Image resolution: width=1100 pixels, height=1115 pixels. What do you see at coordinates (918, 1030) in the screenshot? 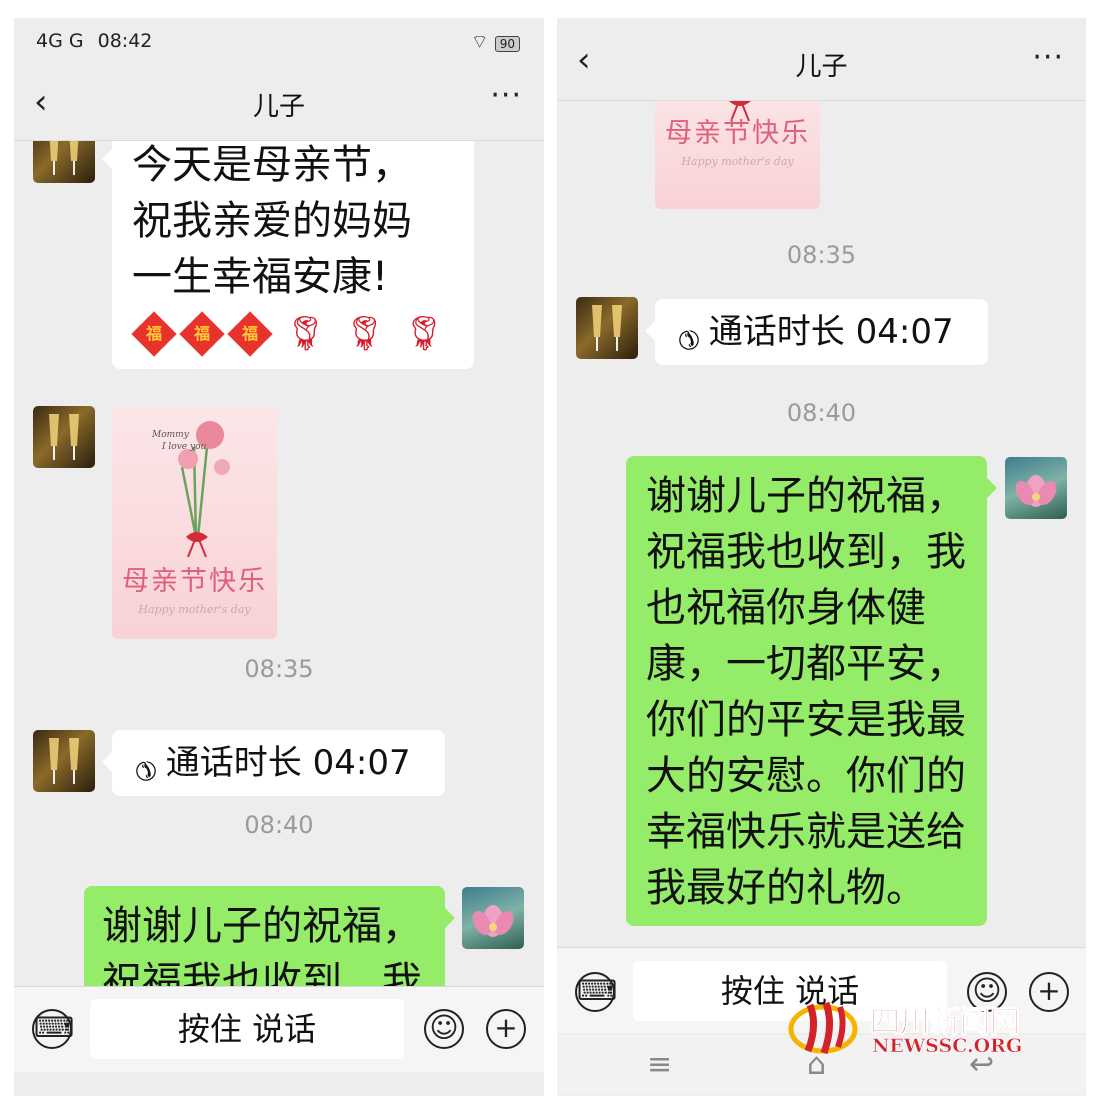
I see `newsssc-watermark: 四川新闻网 NEWSSC.ORG` at bounding box center [918, 1030].